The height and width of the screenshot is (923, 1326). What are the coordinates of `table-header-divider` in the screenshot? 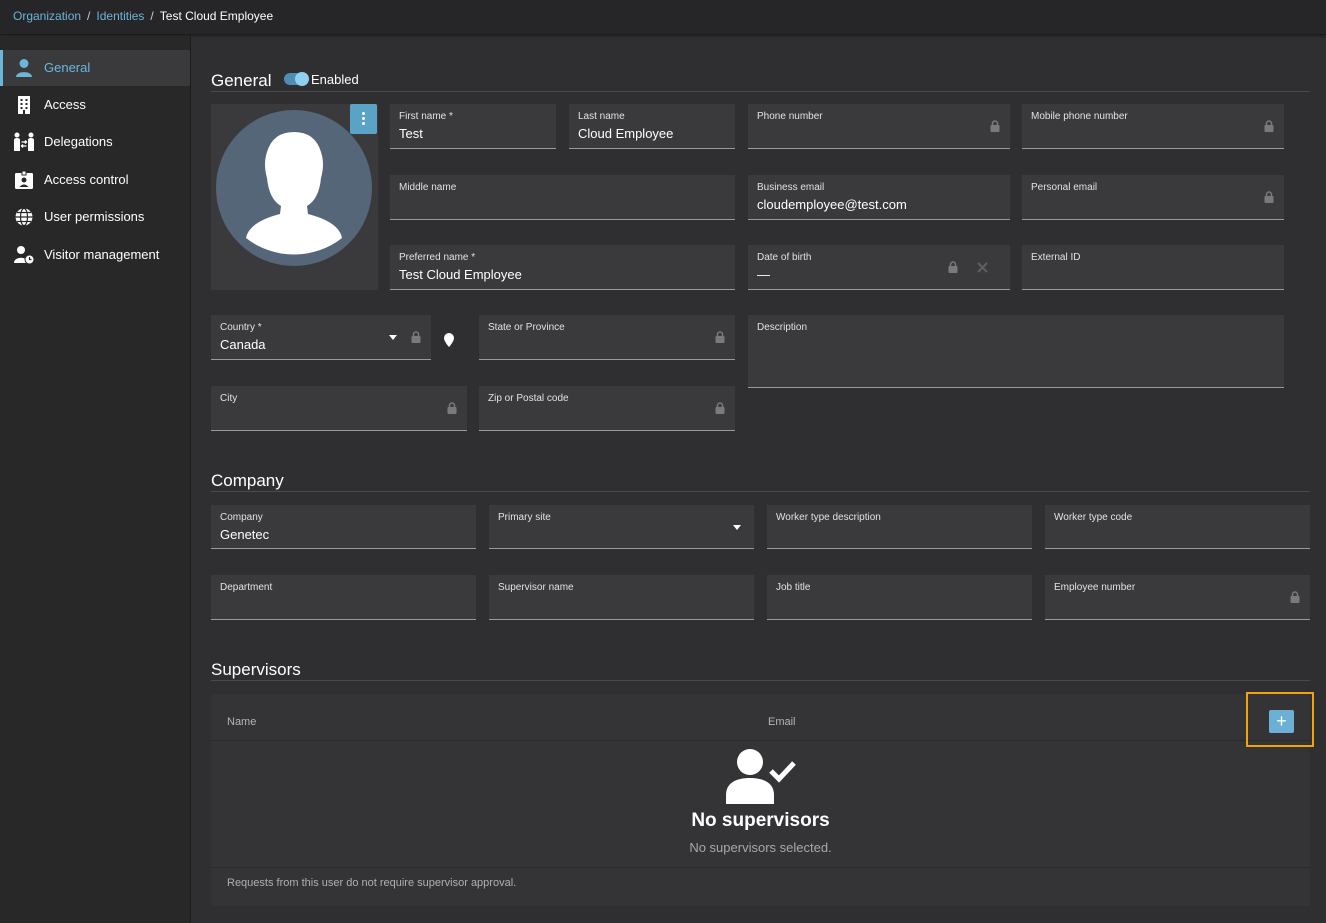 It's located at (760, 740).